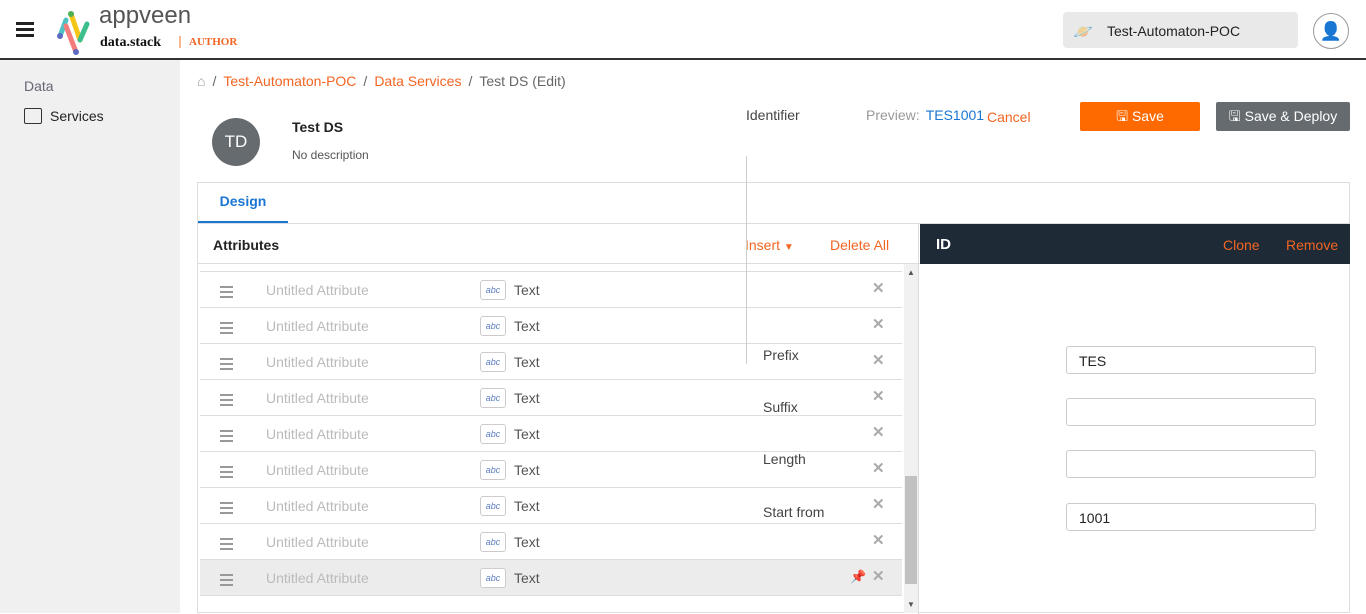 The image size is (1366, 614). I want to click on field-label: Start from, so click(794, 512).